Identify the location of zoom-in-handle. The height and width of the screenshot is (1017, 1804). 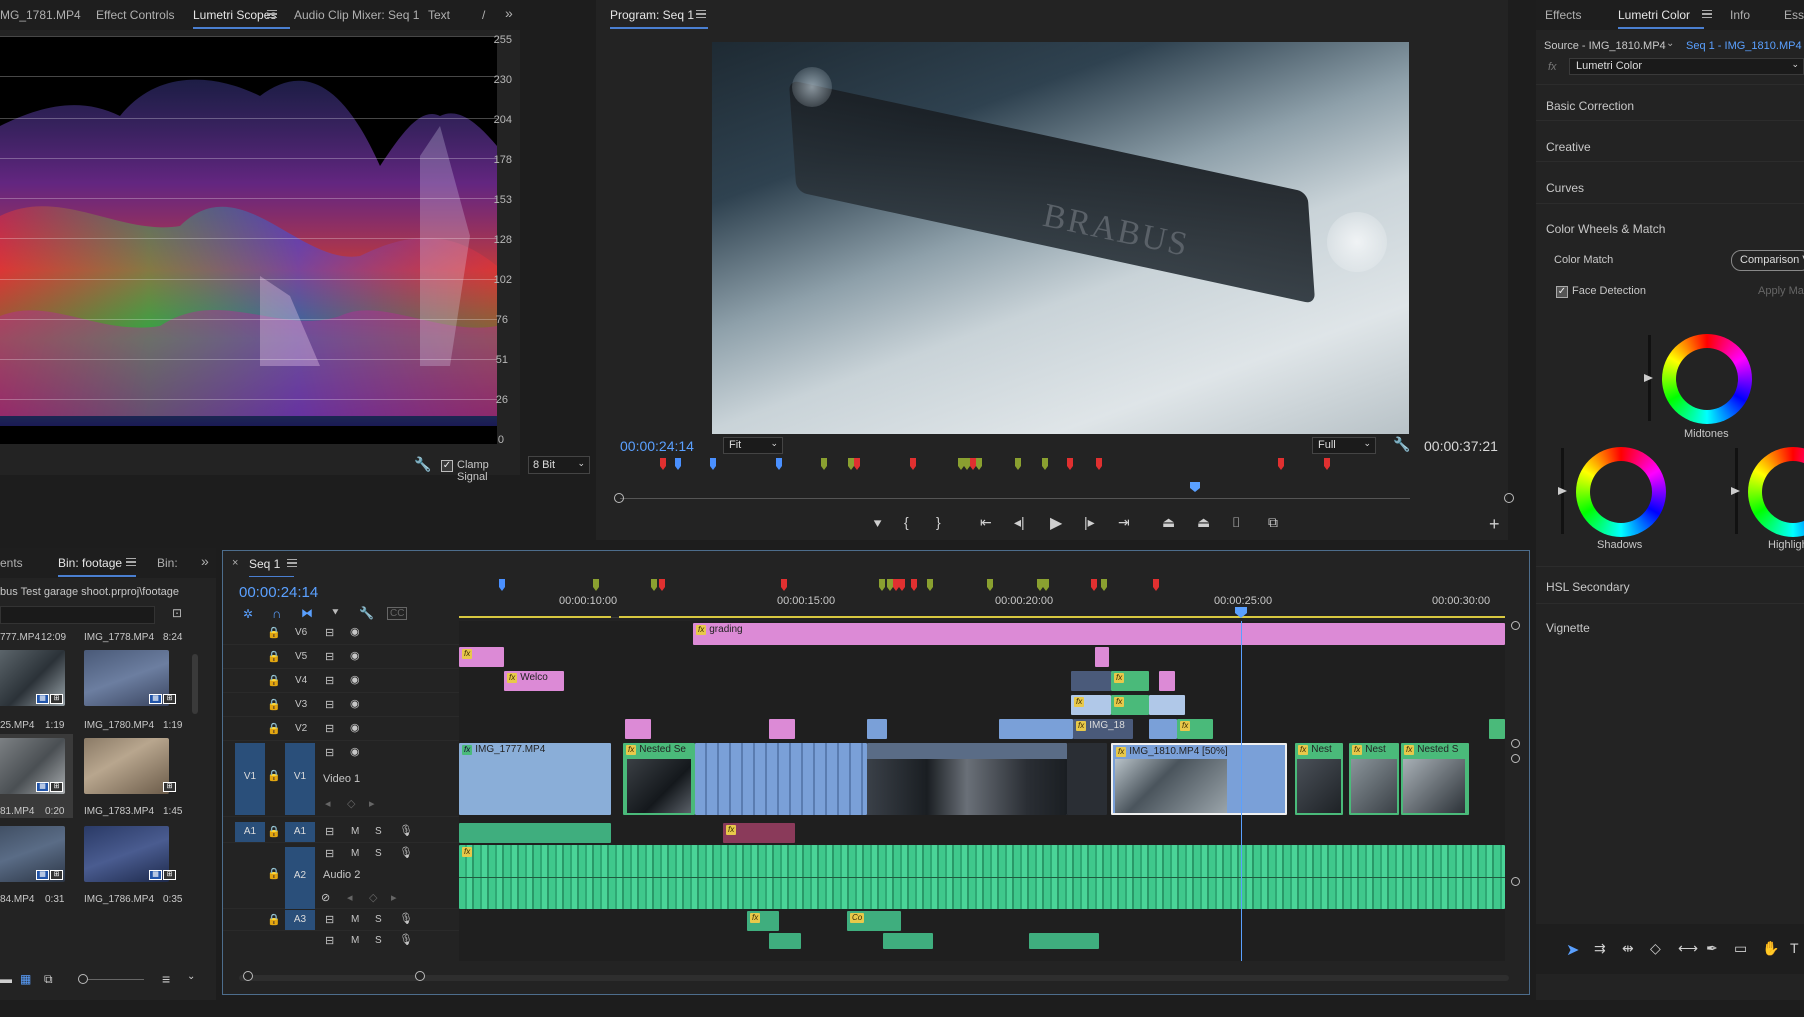
(248, 976).